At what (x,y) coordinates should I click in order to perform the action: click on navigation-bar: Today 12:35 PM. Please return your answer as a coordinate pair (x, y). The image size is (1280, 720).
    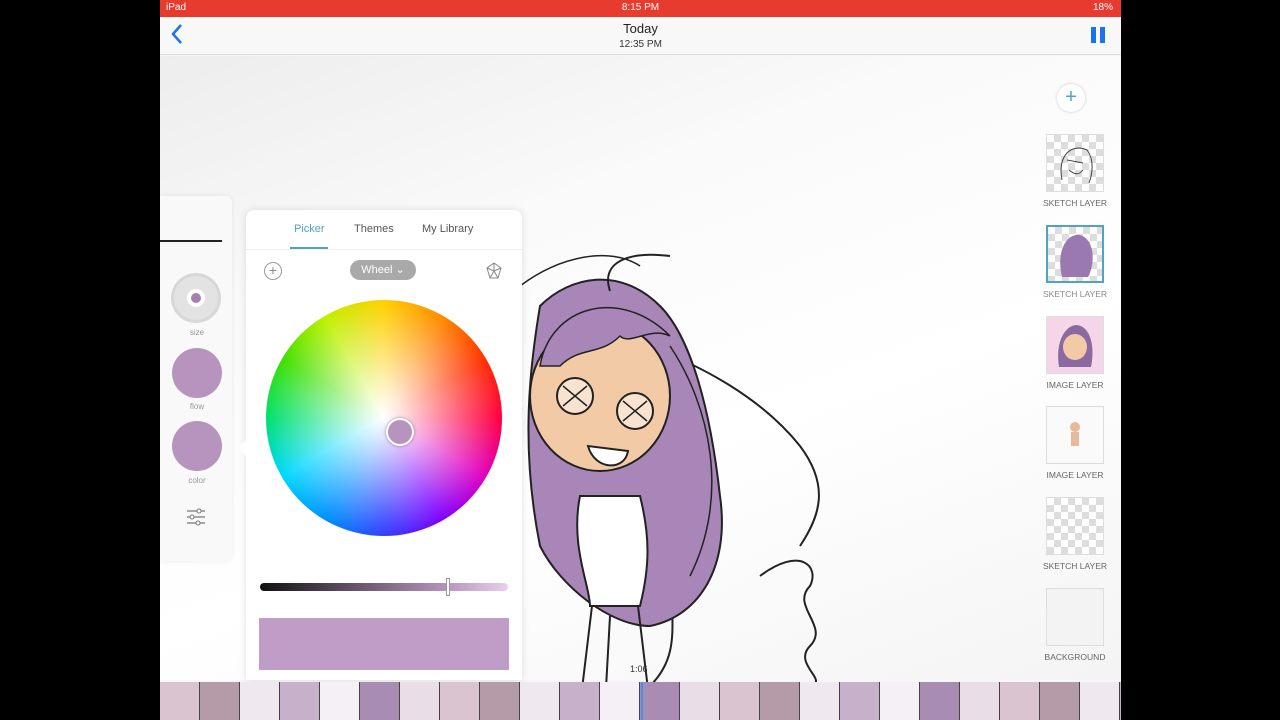
    Looking at the image, I should click on (640, 36).